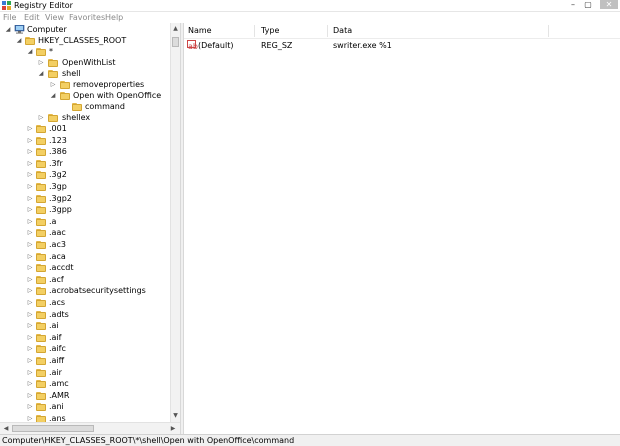  Describe the element at coordinates (87, 17) in the screenshot. I see `menu-favorites: Favorites` at that location.